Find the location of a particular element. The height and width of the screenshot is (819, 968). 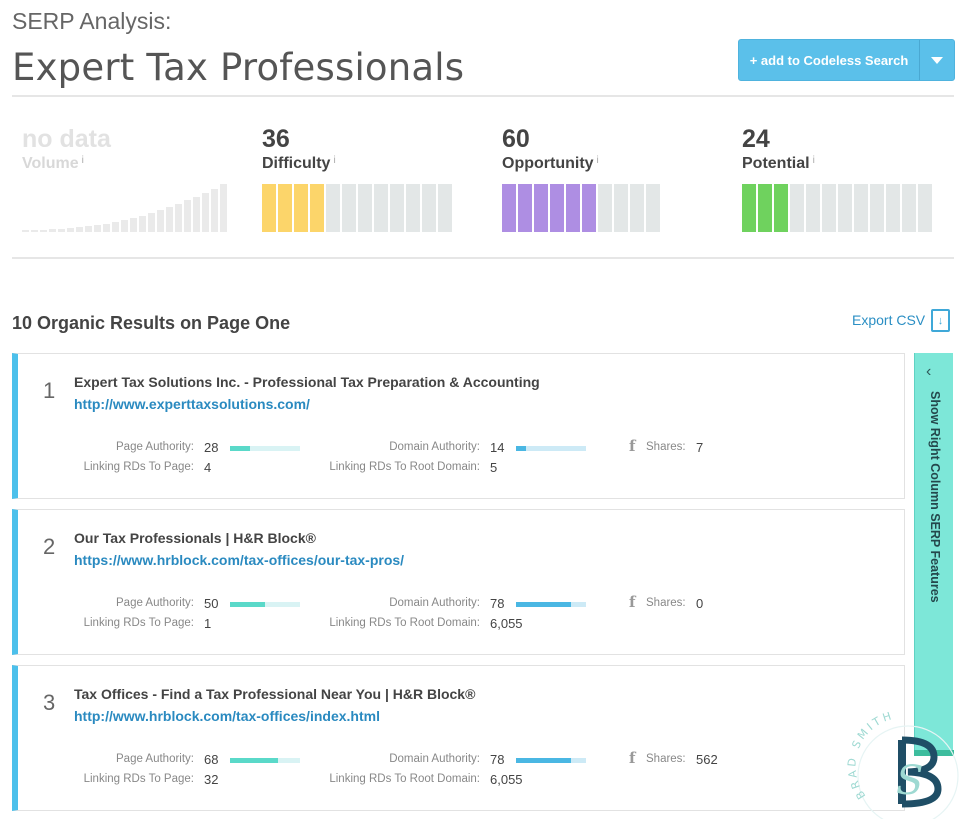

shares-value: 0 is located at coordinates (700, 603).